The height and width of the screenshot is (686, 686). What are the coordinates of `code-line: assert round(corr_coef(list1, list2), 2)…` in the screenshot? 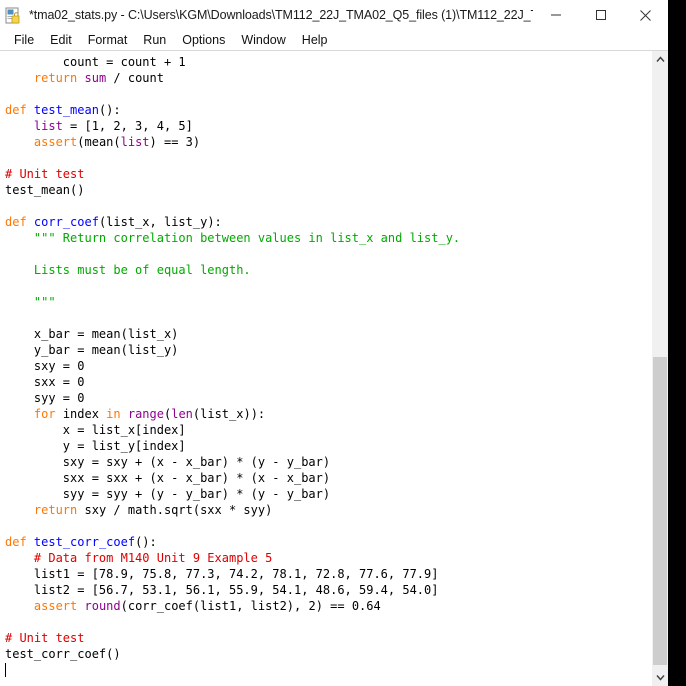 It's located at (328, 606).